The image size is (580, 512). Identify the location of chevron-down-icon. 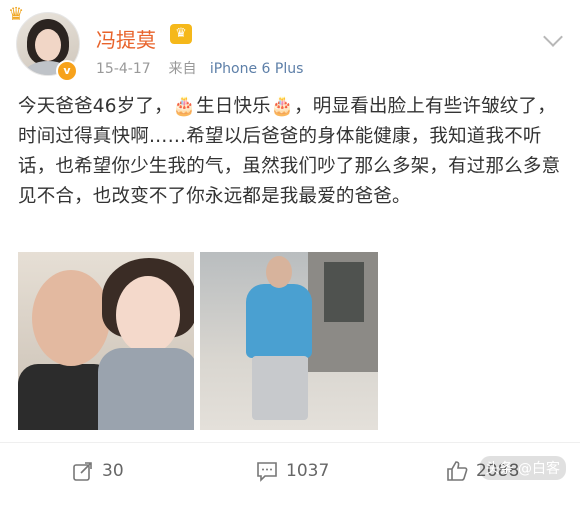
(553, 37).